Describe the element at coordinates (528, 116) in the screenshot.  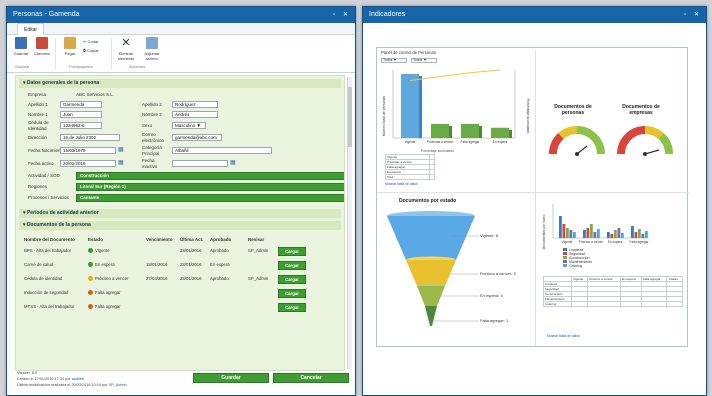
I see `pareto-ylabel-right: Porcentaje acumulado` at that location.